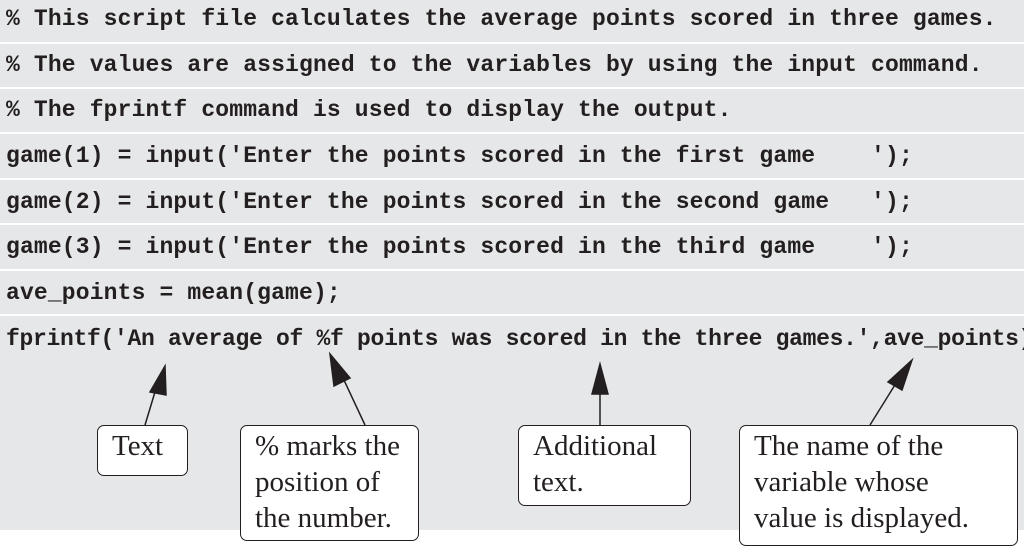 The height and width of the screenshot is (554, 1024). What do you see at coordinates (340, 369) in the screenshot?
I see `arrowhead-format` at bounding box center [340, 369].